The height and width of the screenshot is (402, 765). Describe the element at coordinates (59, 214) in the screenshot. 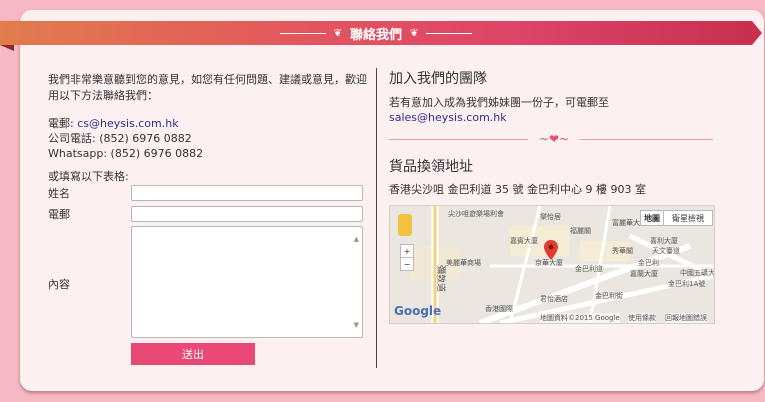

I see `email-field-label: 電郵` at that location.